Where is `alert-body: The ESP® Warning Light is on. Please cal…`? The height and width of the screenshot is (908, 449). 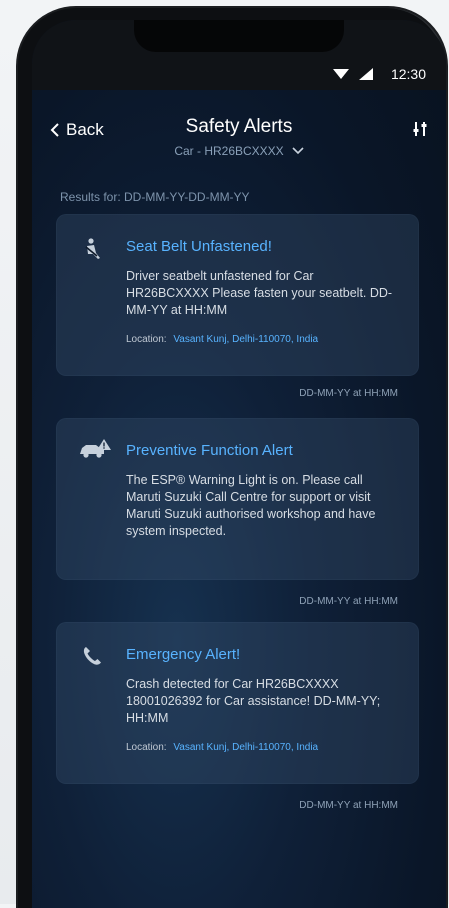
alert-body: The ESP® Warning Light is on. Please cal… is located at coordinates (251, 505).